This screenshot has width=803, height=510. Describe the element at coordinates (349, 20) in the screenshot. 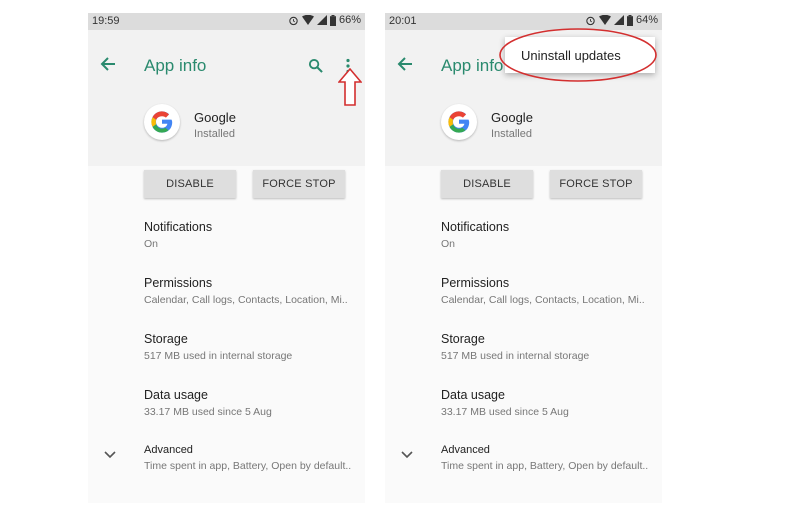

I see `battery-percent: 66%` at that location.